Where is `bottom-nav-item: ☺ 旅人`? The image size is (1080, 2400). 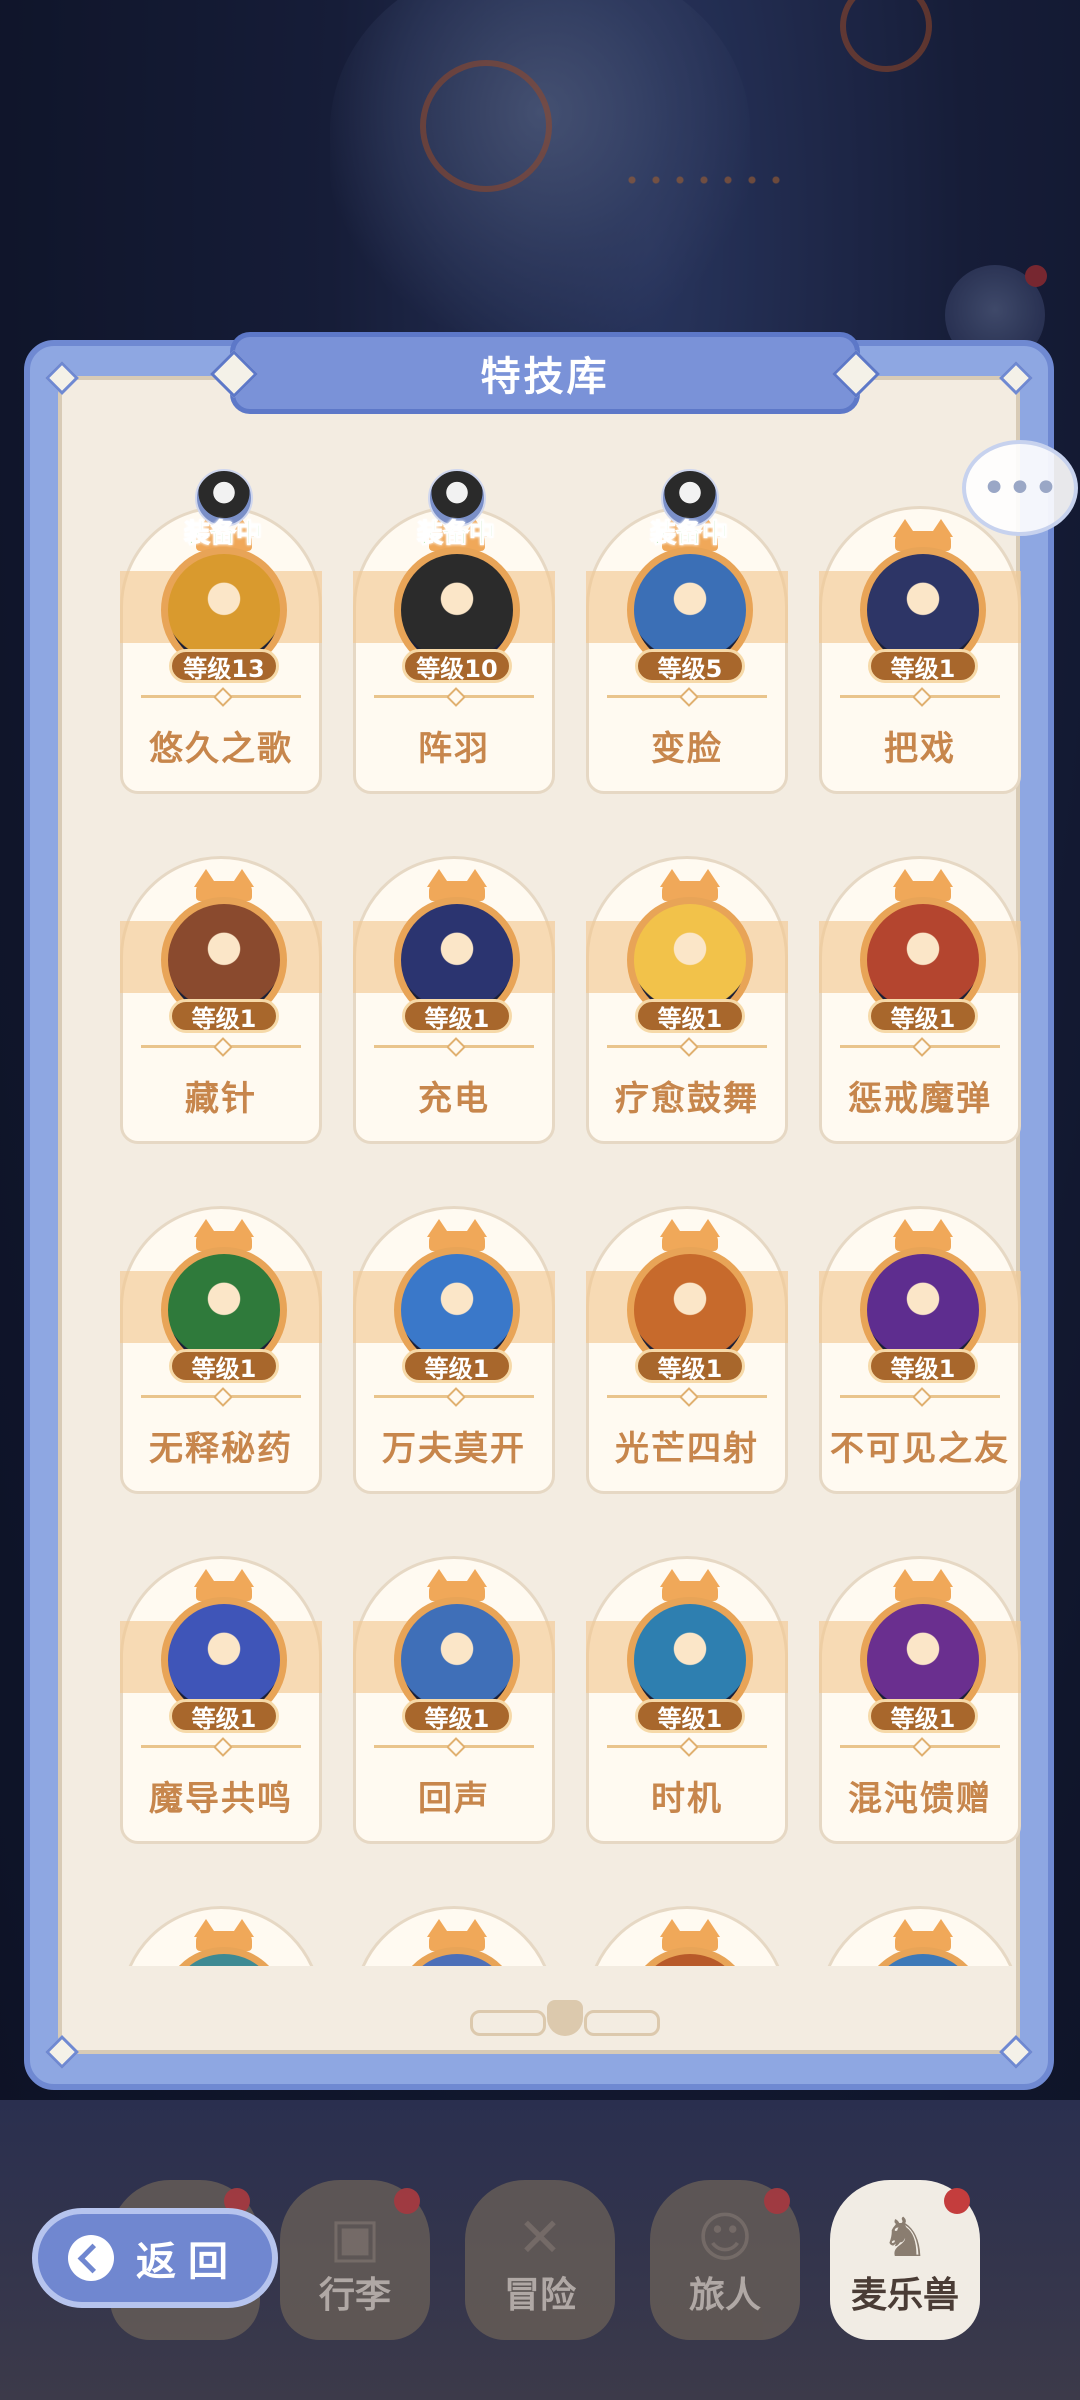 bottom-nav-item: ☺ 旅人 is located at coordinates (725, 2260).